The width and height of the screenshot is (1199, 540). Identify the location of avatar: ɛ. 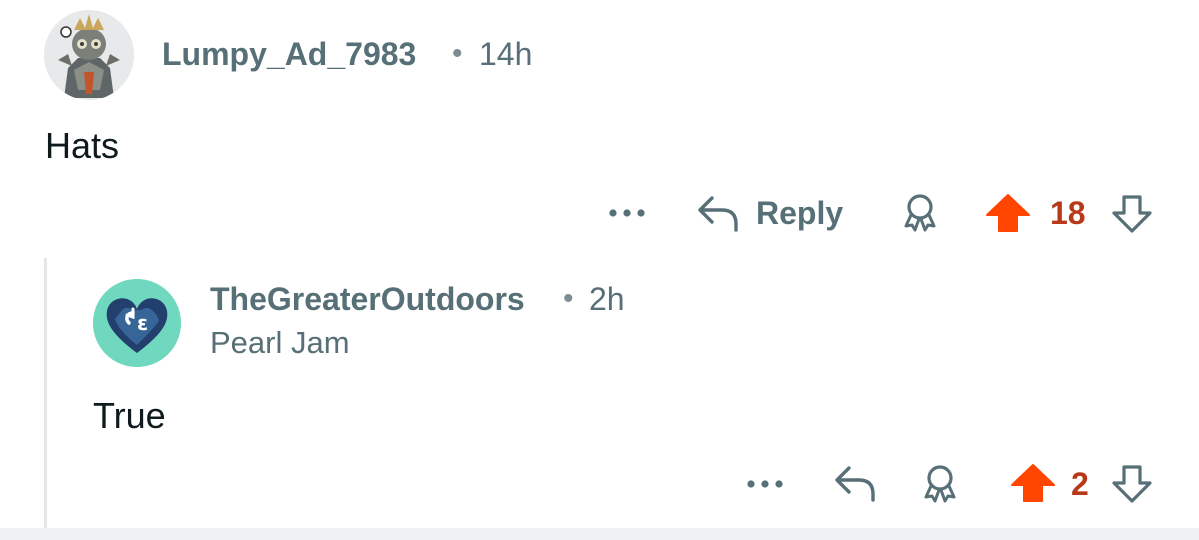
(137, 323).